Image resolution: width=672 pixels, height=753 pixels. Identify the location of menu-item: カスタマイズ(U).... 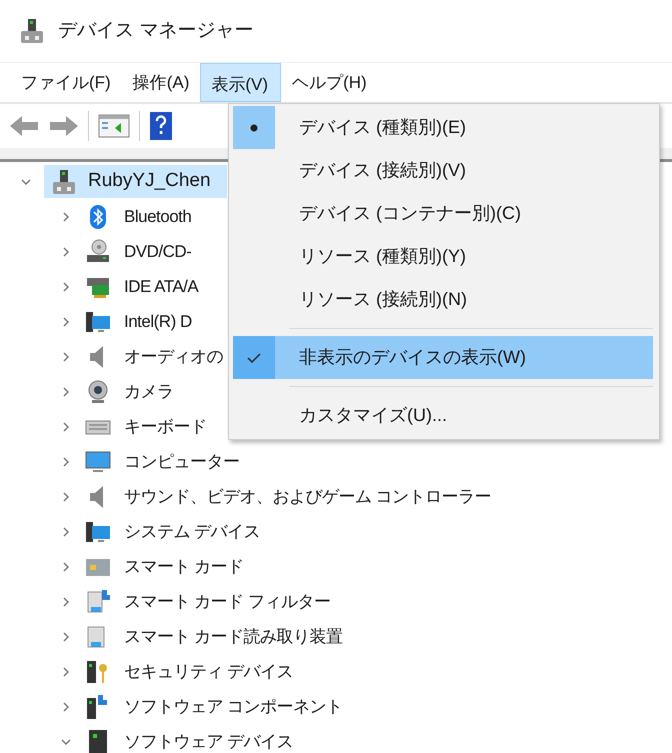
(443, 415).